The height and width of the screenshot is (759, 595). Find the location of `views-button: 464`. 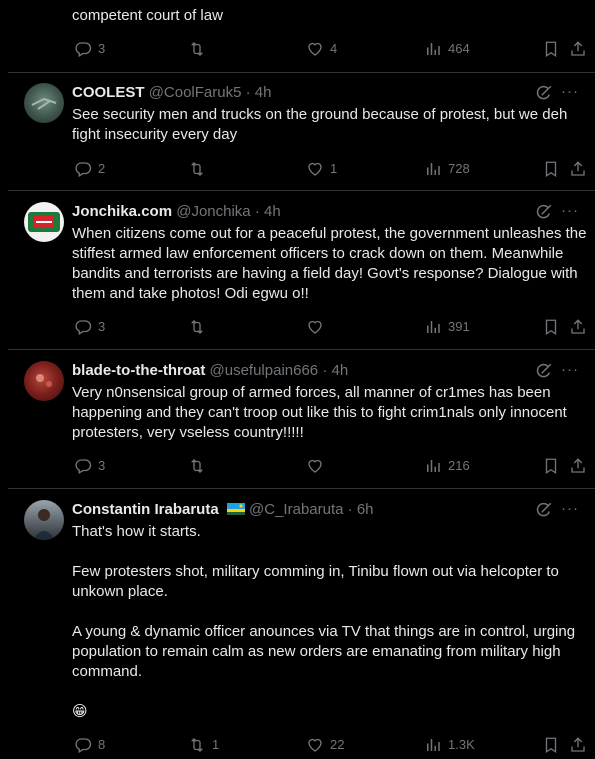

views-button: 464 is located at coordinates (447, 49).